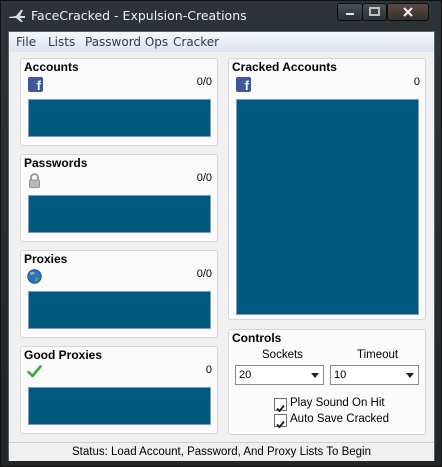  Describe the element at coordinates (279, 375) in the screenshot. I see `sockets-select: 20` at that location.